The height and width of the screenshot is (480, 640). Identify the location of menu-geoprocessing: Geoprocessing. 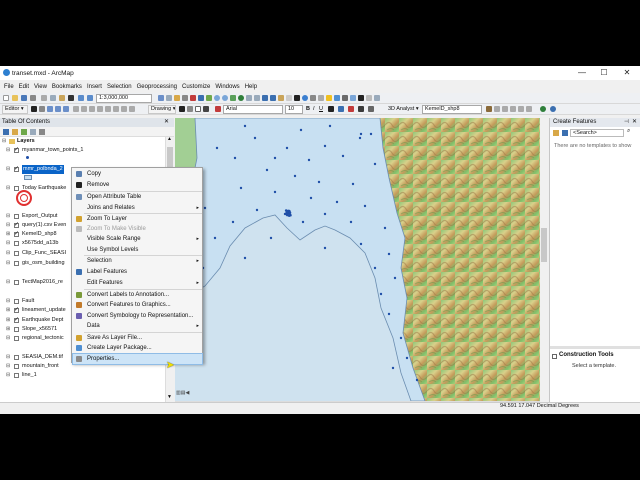
(157, 87).